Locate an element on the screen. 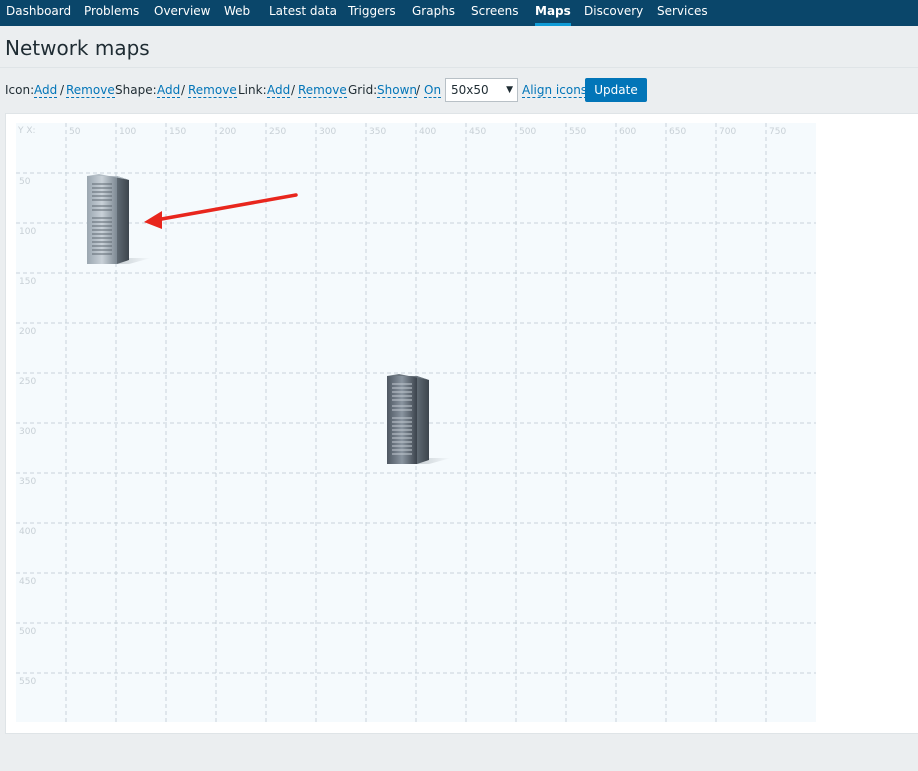 The width and height of the screenshot is (918, 771). nav-latest-data: Latest data is located at coordinates (303, 13).